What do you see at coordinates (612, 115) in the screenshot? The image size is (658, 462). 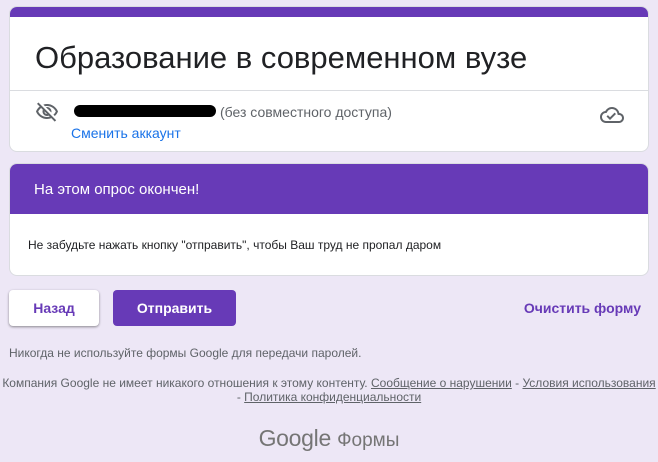 I see `cloud-saved-icon` at bounding box center [612, 115].